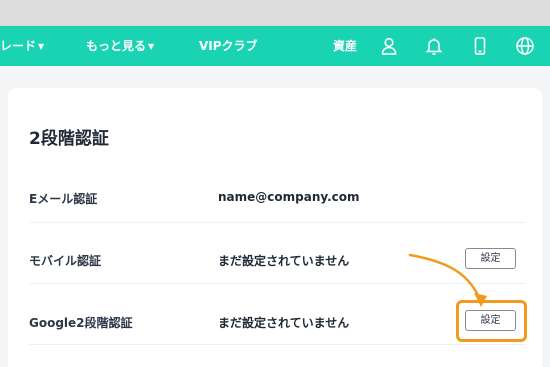  What do you see at coordinates (389, 46) in the screenshot?
I see `user-icon` at bounding box center [389, 46].